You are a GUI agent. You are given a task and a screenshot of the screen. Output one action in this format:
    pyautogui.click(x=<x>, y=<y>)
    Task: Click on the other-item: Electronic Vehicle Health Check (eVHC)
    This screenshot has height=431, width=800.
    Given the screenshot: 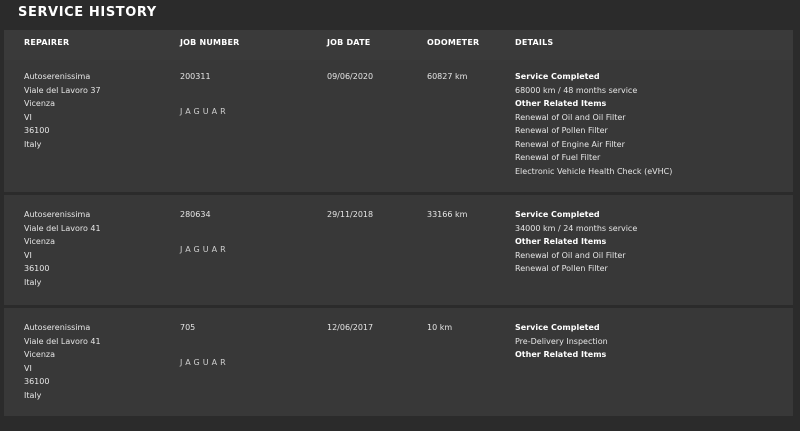 What is the action you would take?
    pyautogui.click(x=594, y=171)
    